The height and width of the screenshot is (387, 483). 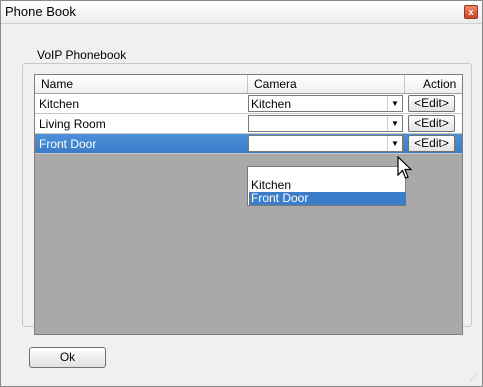 What do you see at coordinates (433, 84) in the screenshot?
I see `column-header-action: Action` at bounding box center [433, 84].